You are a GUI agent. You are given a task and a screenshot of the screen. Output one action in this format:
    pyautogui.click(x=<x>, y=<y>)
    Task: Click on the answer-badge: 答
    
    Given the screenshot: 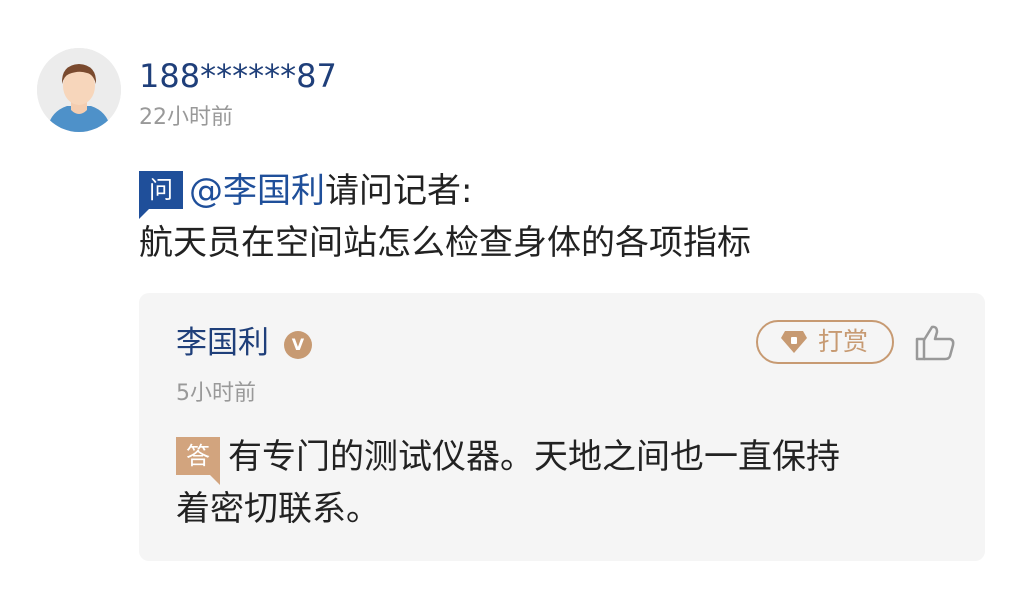 What is the action you would take?
    pyautogui.click(x=198, y=461)
    